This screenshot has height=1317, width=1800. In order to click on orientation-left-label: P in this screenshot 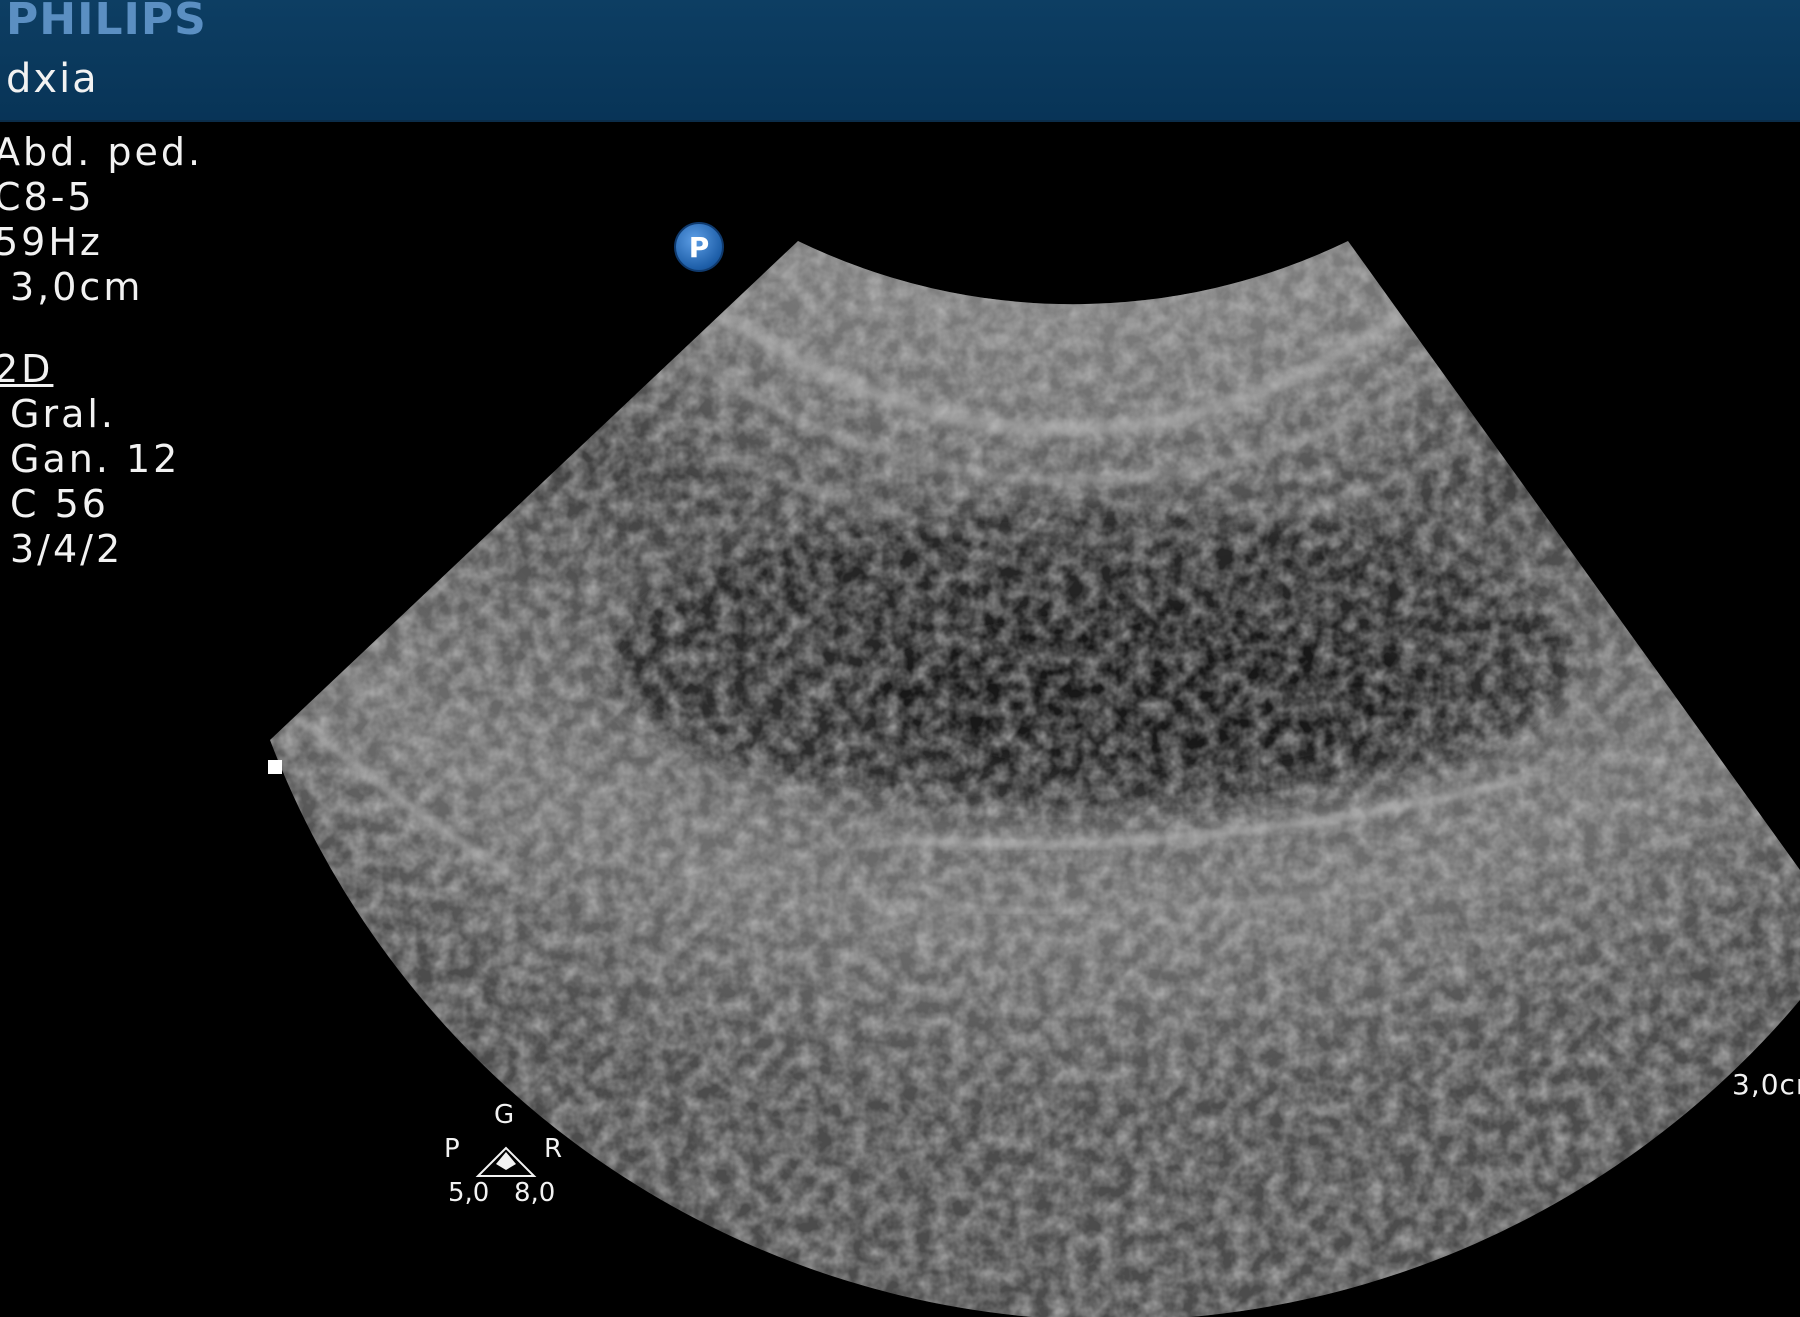, I will do `click(452, 1149)`.